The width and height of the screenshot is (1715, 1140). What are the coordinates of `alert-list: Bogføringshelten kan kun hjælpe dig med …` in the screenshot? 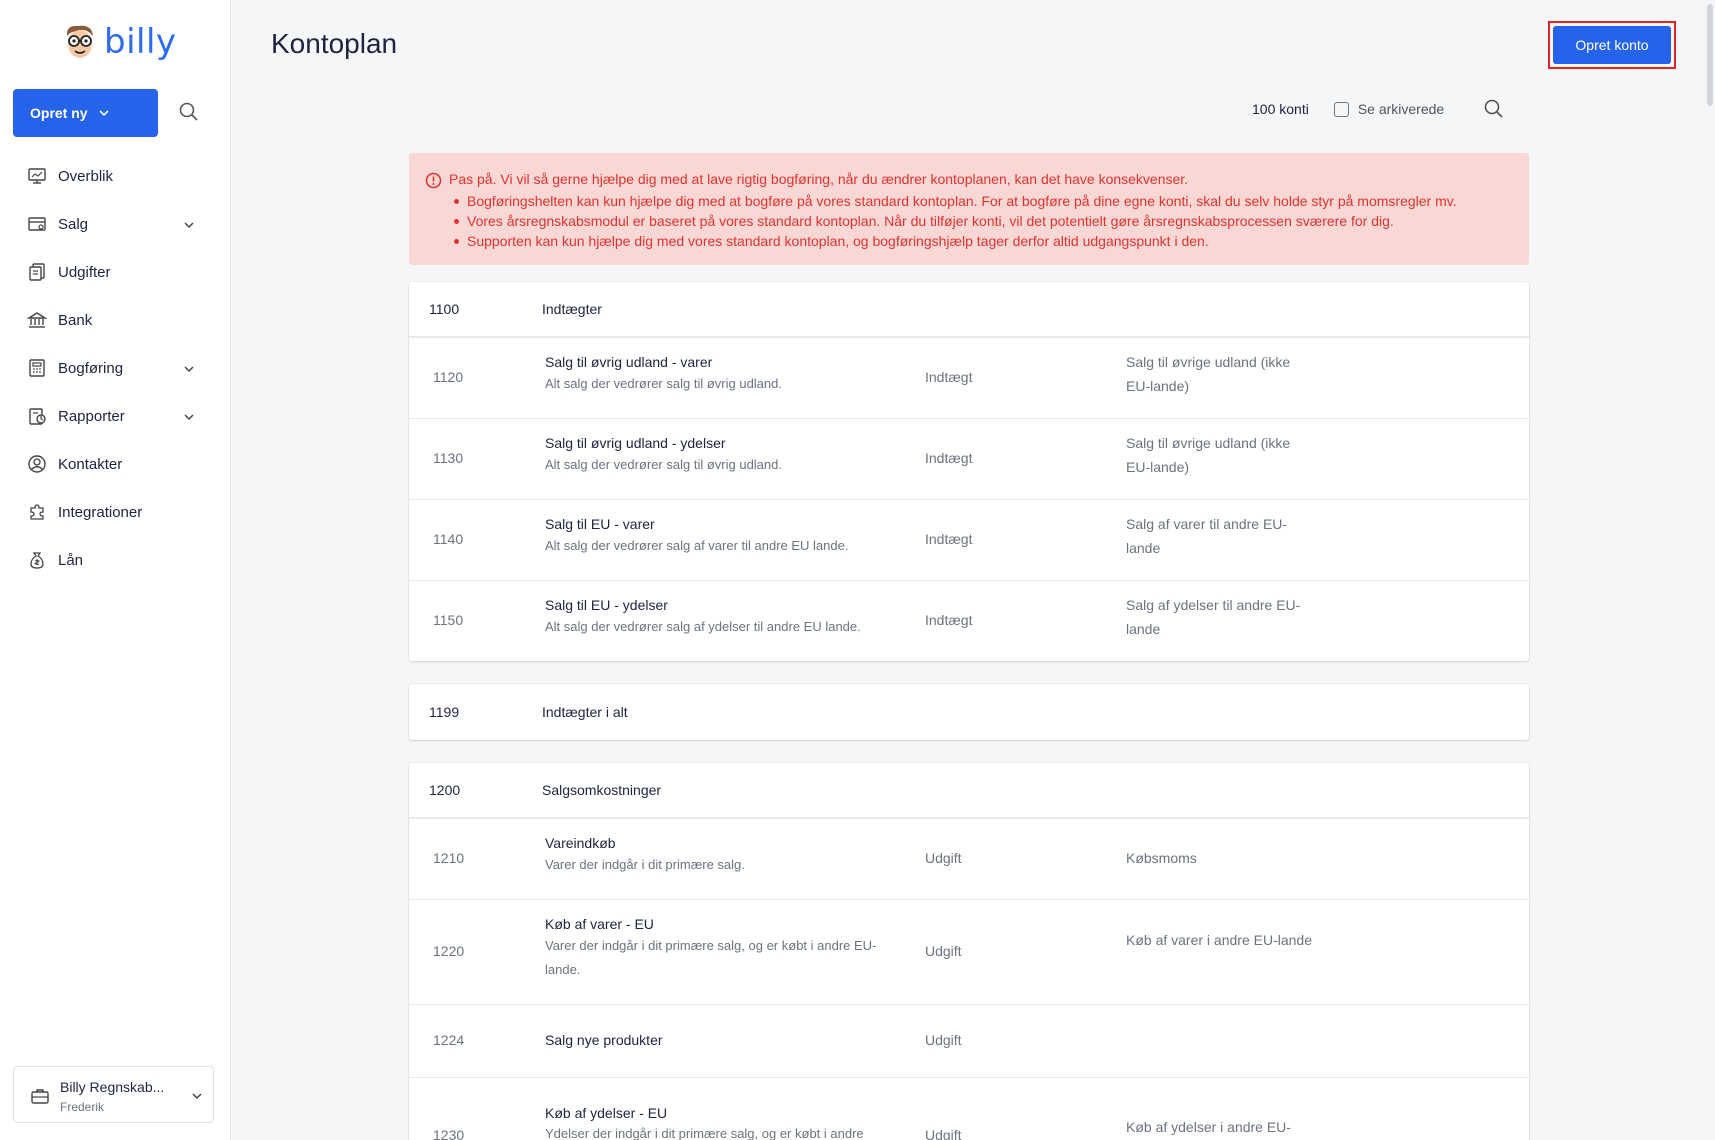 It's located at (979, 221).